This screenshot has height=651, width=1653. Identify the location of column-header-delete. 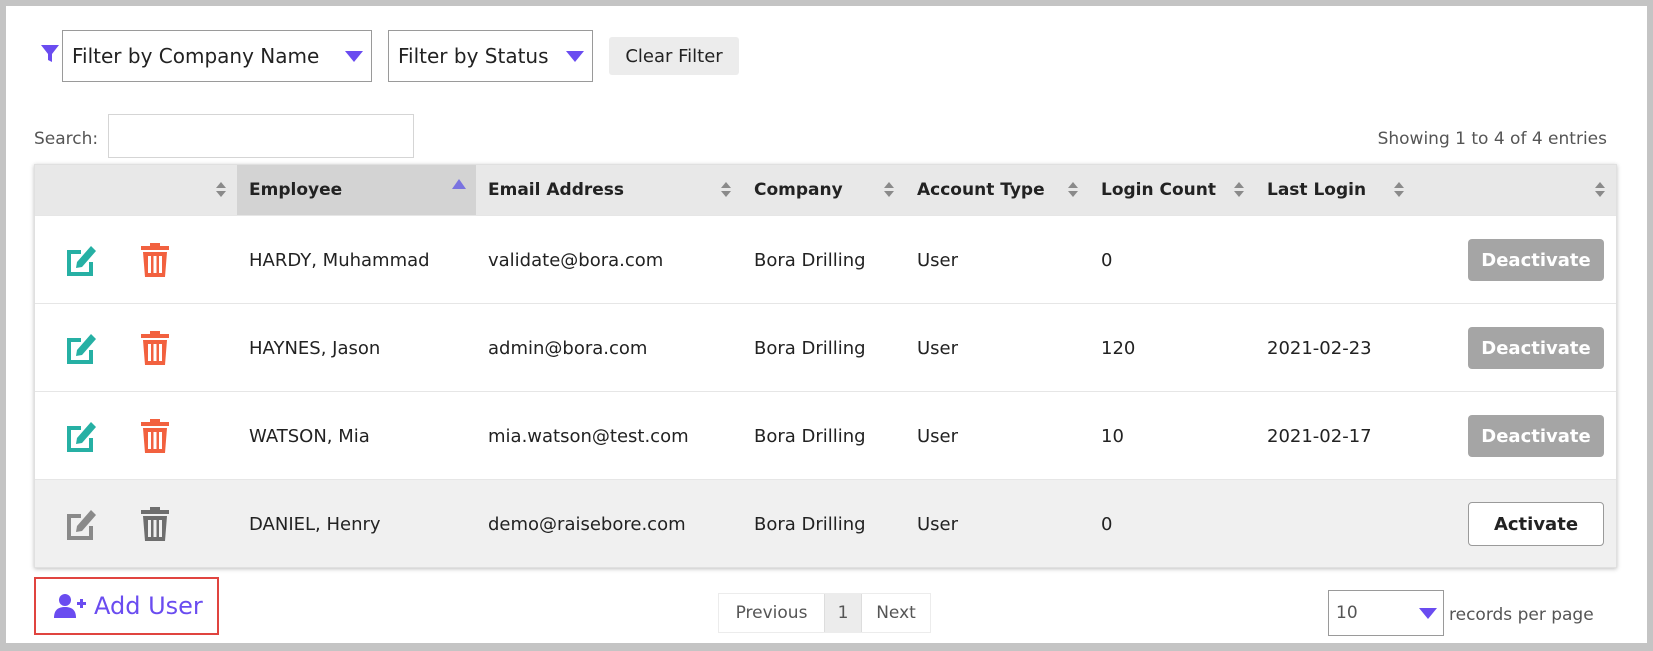
(177, 190).